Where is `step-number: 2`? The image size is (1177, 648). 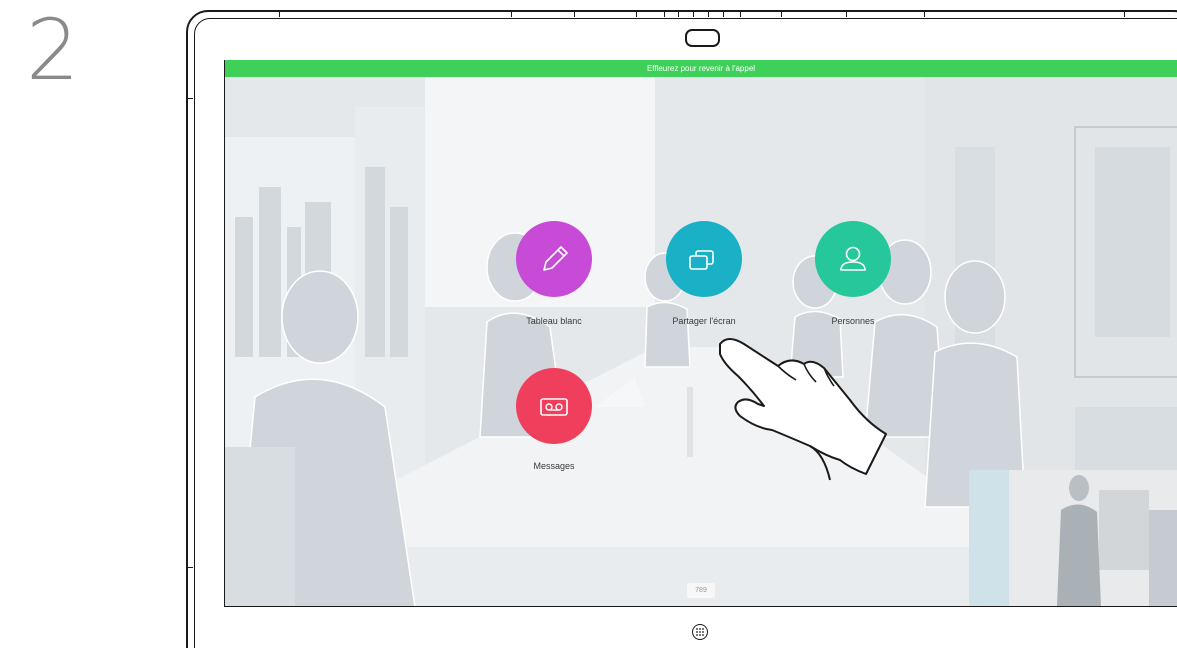
step-number: 2 is located at coordinates (53, 50).